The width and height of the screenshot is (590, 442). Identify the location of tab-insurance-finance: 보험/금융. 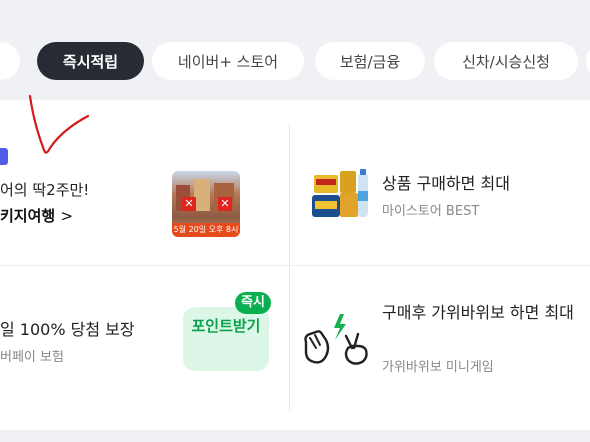
(370, 61).